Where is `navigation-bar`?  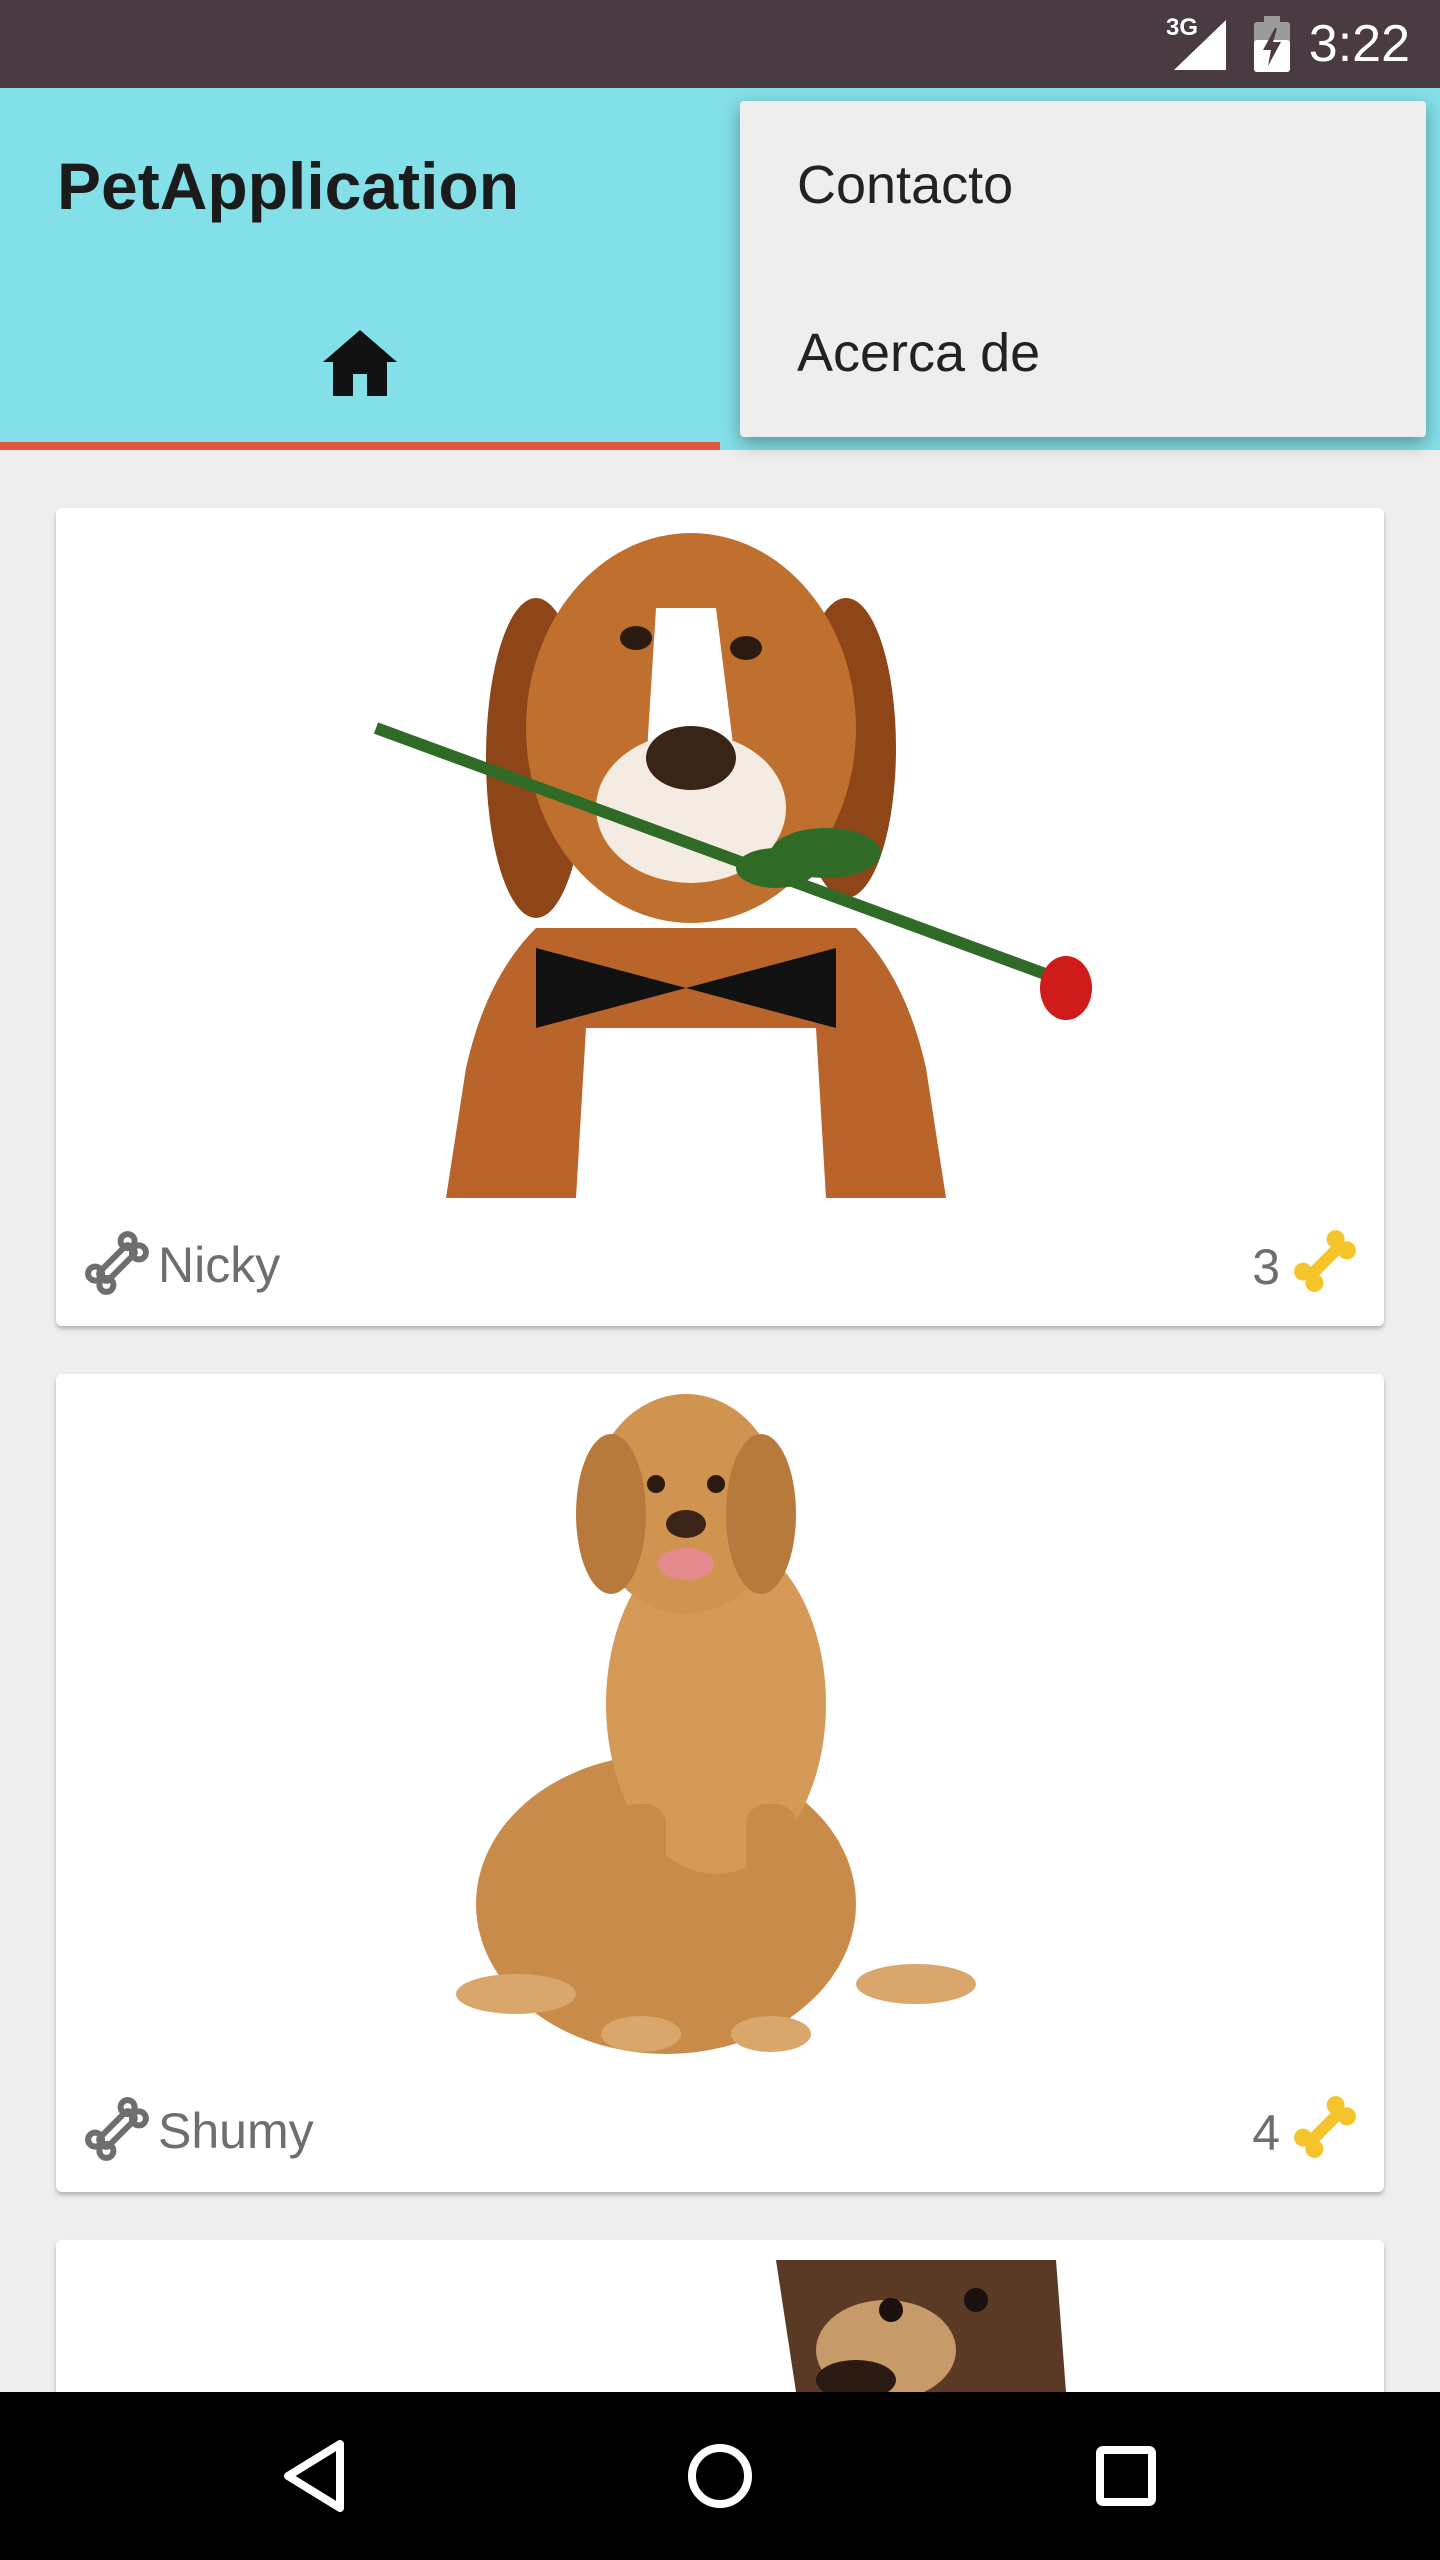
navigation-bar is located at coordinates (720, 2476).